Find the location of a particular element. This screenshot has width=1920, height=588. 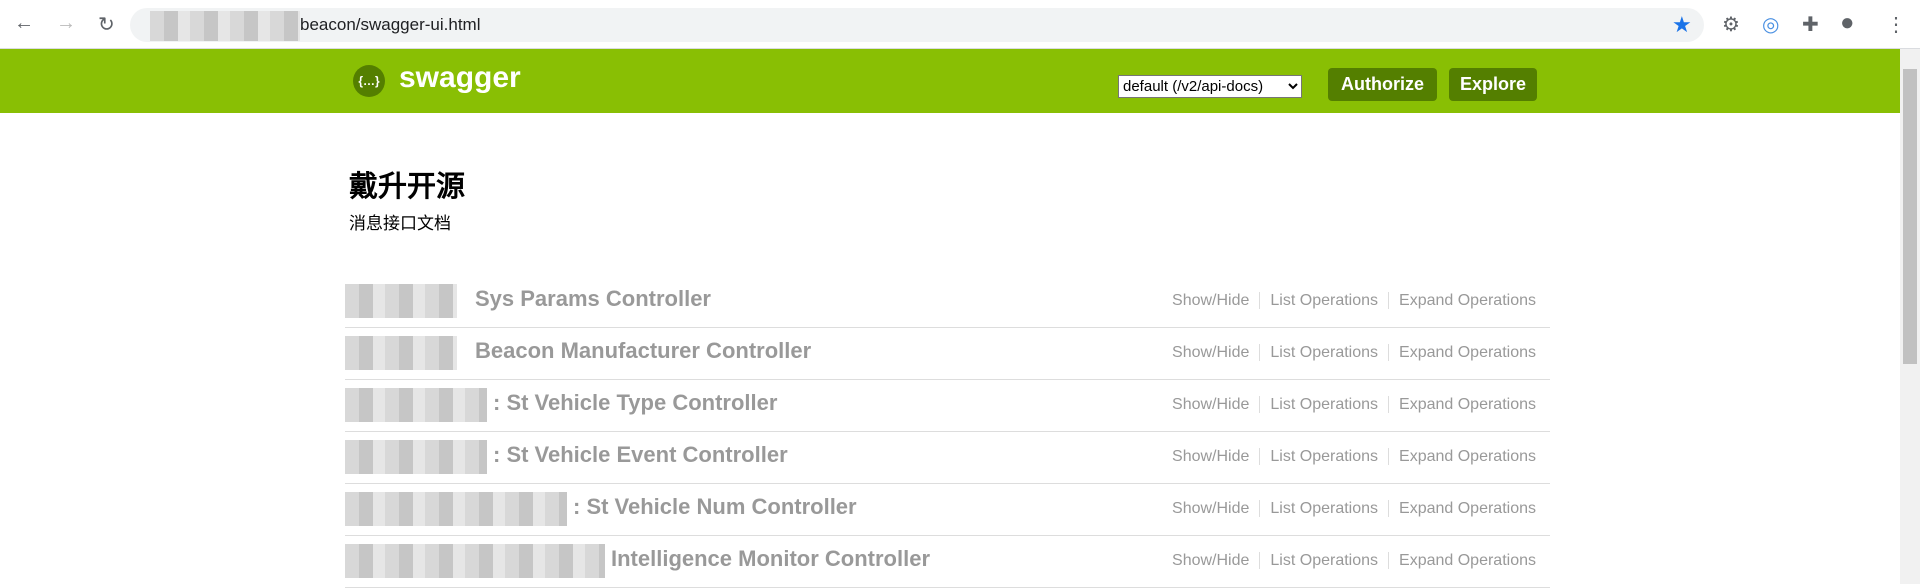

controller-name: : St Vehicle Type Controller is located at coordinates (635, 403).